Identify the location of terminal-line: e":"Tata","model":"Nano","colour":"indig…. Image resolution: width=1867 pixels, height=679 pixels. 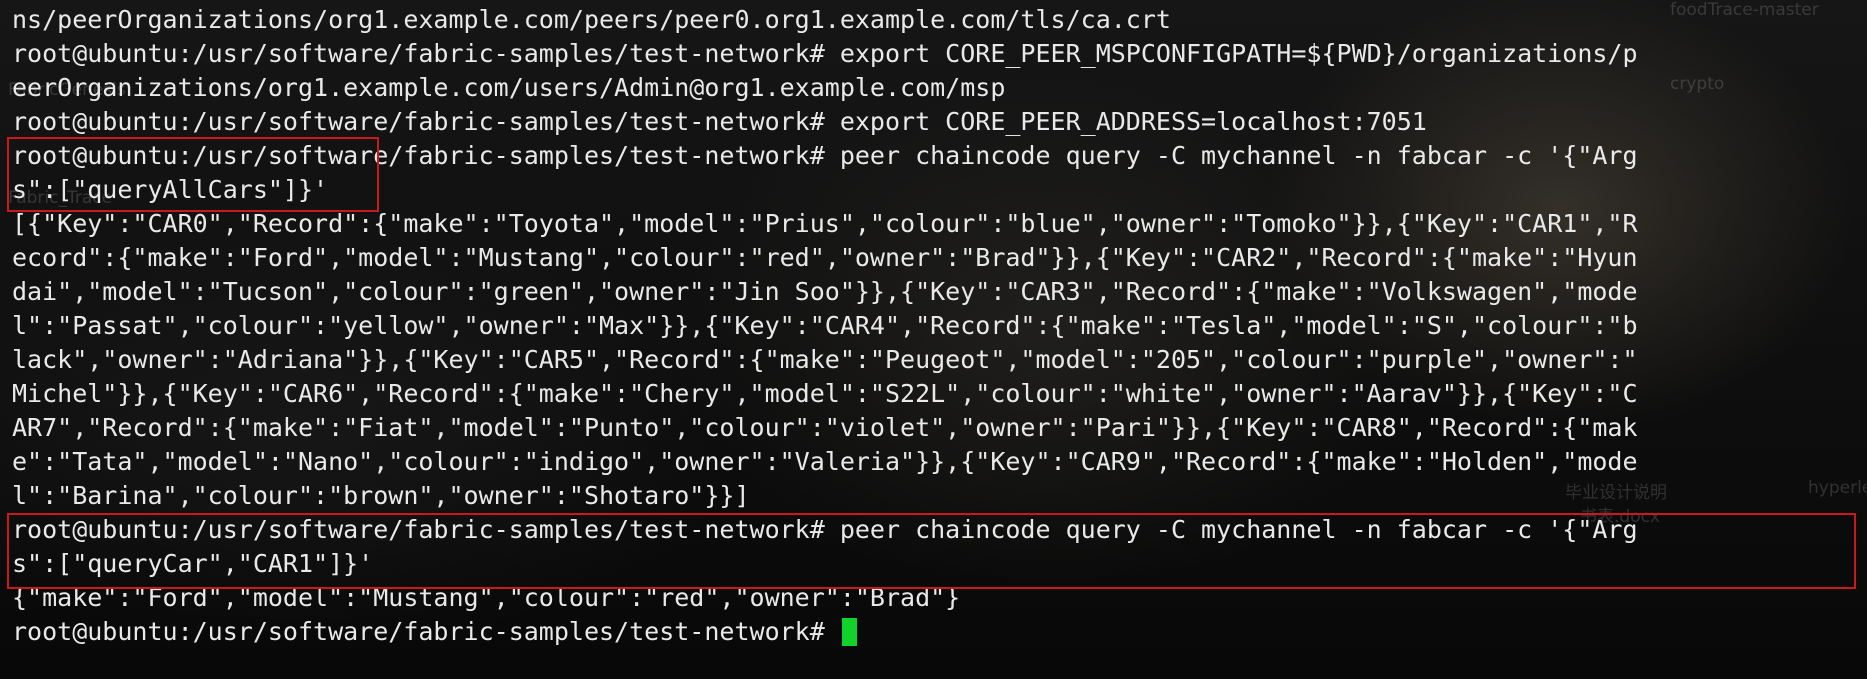
(825, 461).